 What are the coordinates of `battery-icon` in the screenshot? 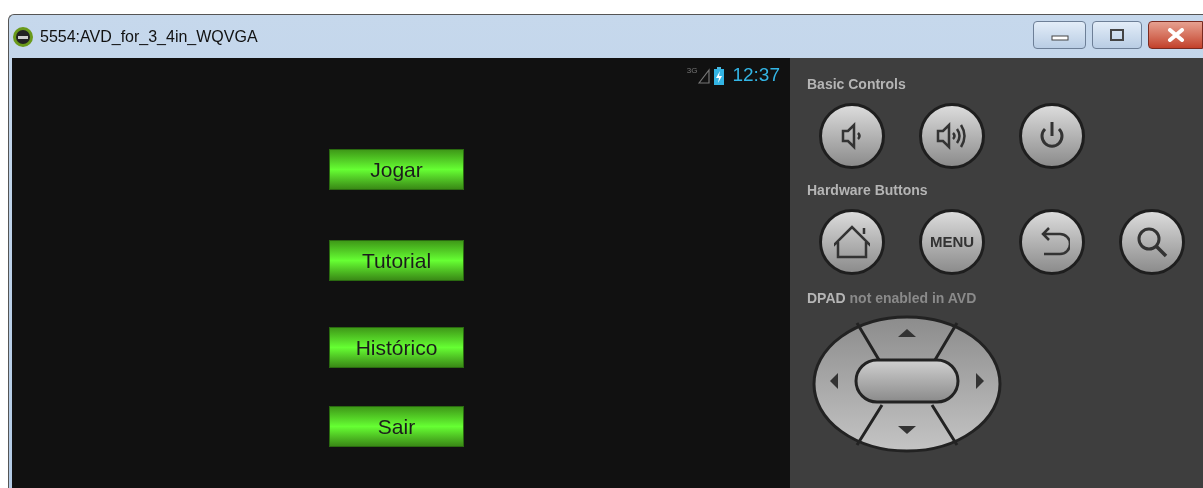 It's located at (719, 75).